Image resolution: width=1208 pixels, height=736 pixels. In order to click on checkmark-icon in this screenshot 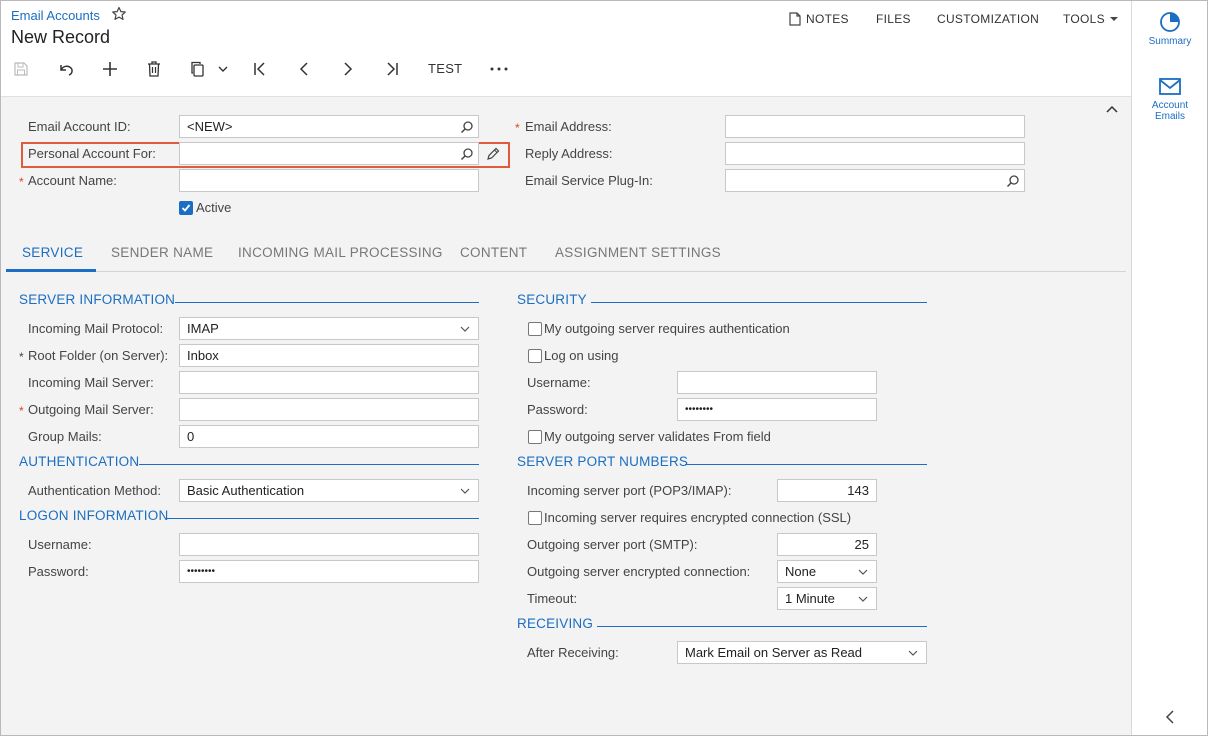, I will do `click(186, 208)`.